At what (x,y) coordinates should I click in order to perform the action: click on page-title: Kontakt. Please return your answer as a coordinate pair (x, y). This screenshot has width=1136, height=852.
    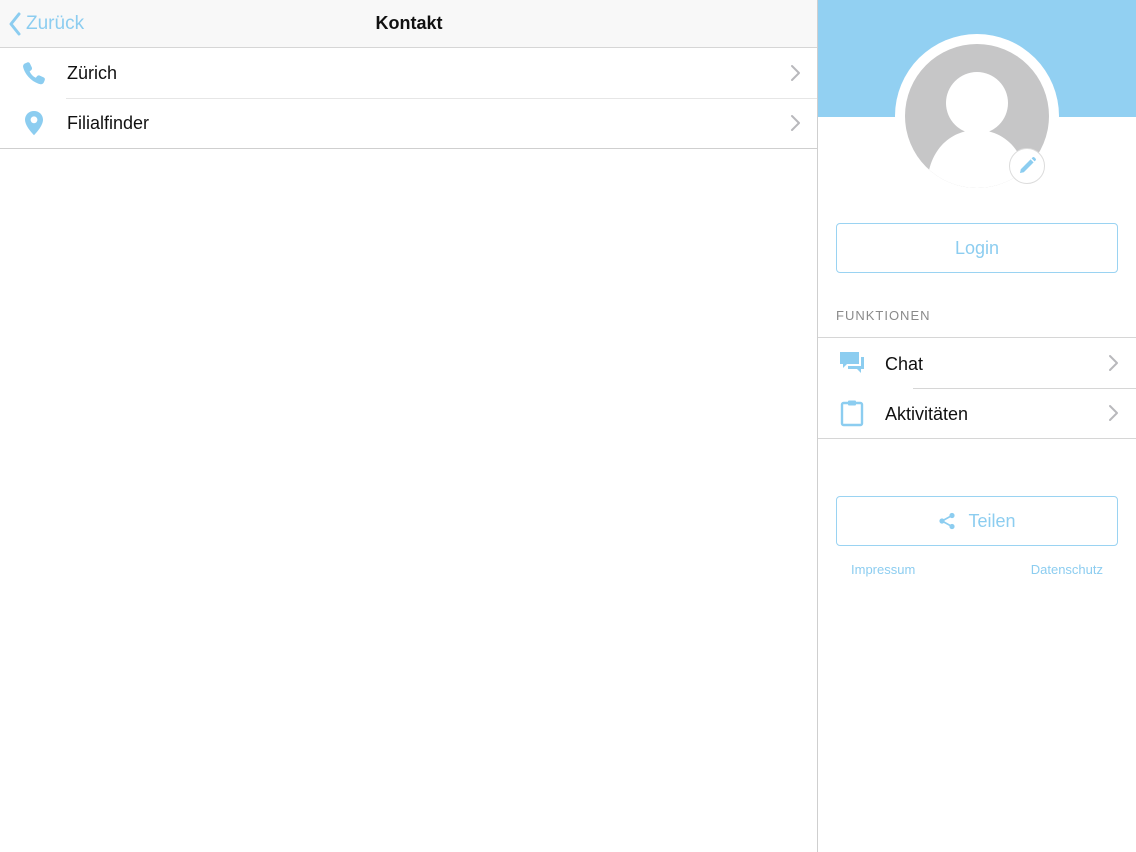
    Looking at the image, I should click on (409, 23).